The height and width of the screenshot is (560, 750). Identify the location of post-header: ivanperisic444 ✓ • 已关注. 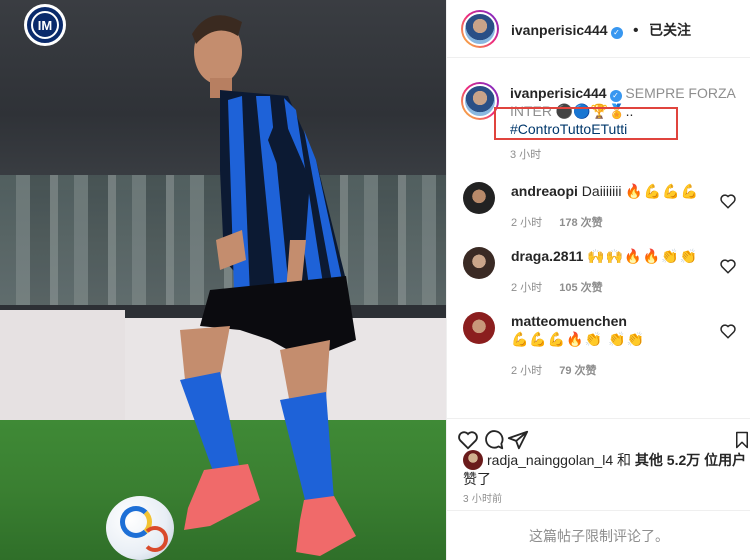
(598, 29).